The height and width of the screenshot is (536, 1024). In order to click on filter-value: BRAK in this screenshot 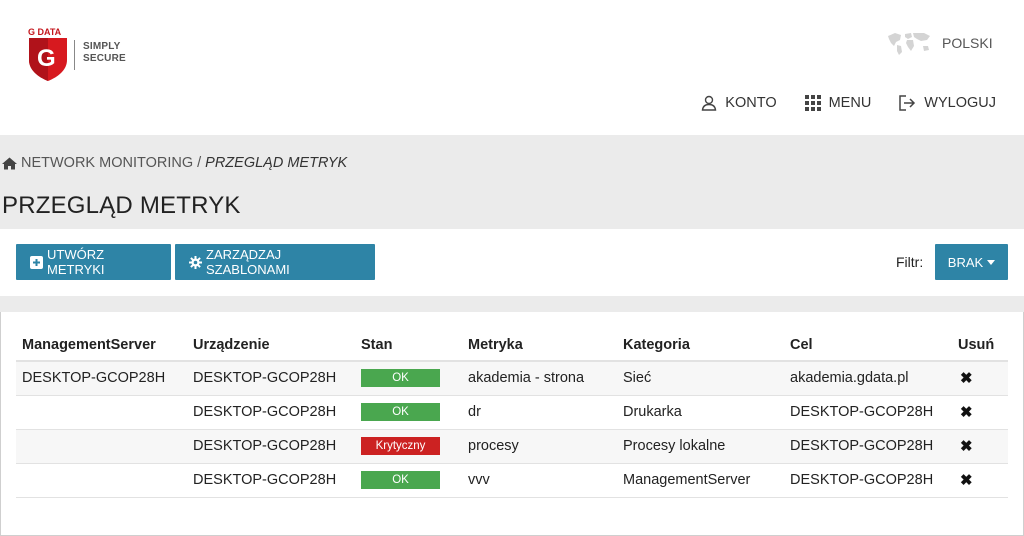, I will do `click(965, 262)`.